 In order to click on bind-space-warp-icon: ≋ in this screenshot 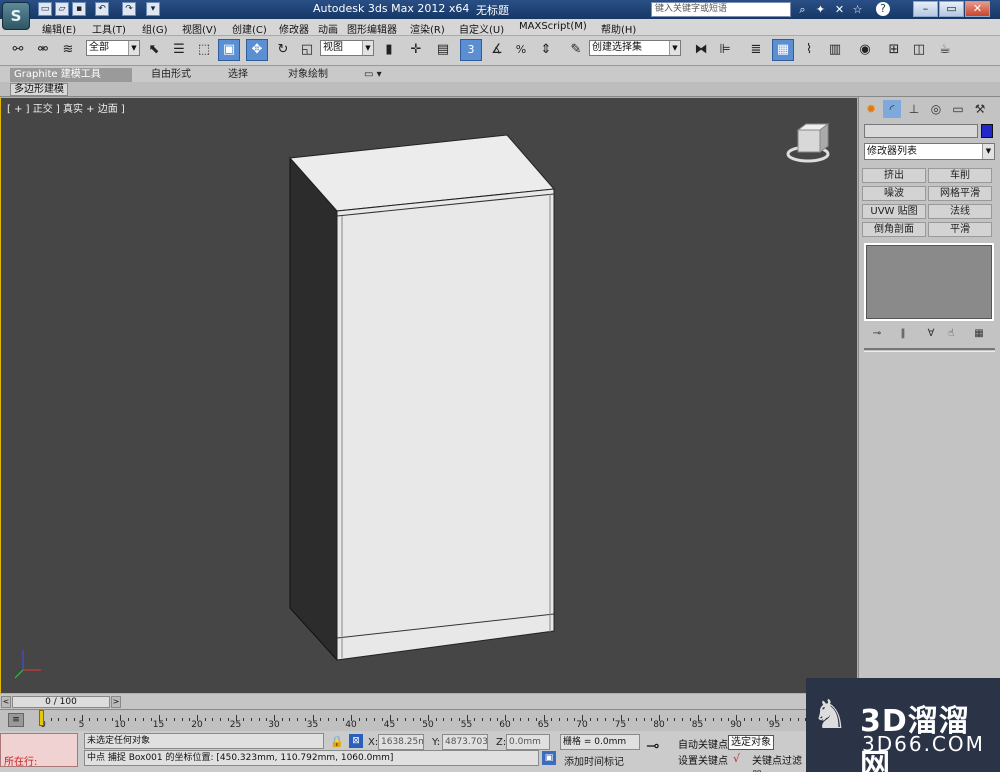, I will do `click(68, 50)`.